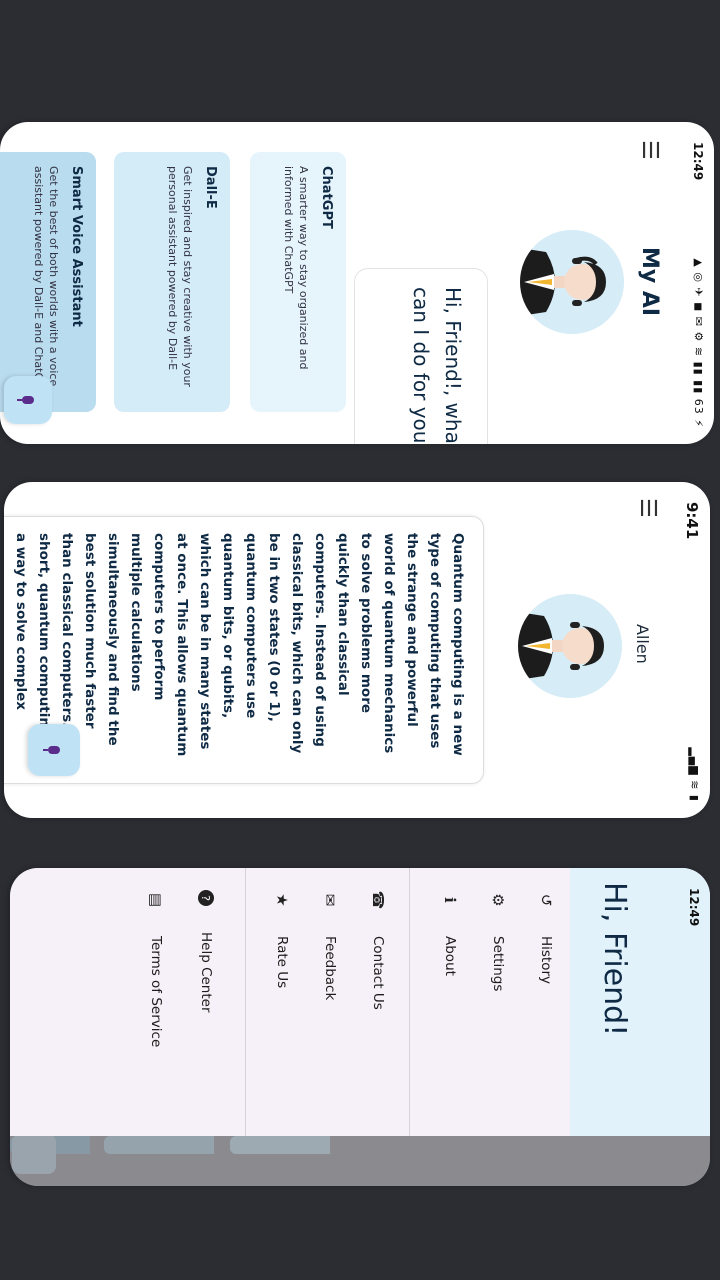  Describe the element at coordinates (437, 365) in the screenshot. I see `greeting-text: Hi, Friend!, what task can I do for you?` at that location.